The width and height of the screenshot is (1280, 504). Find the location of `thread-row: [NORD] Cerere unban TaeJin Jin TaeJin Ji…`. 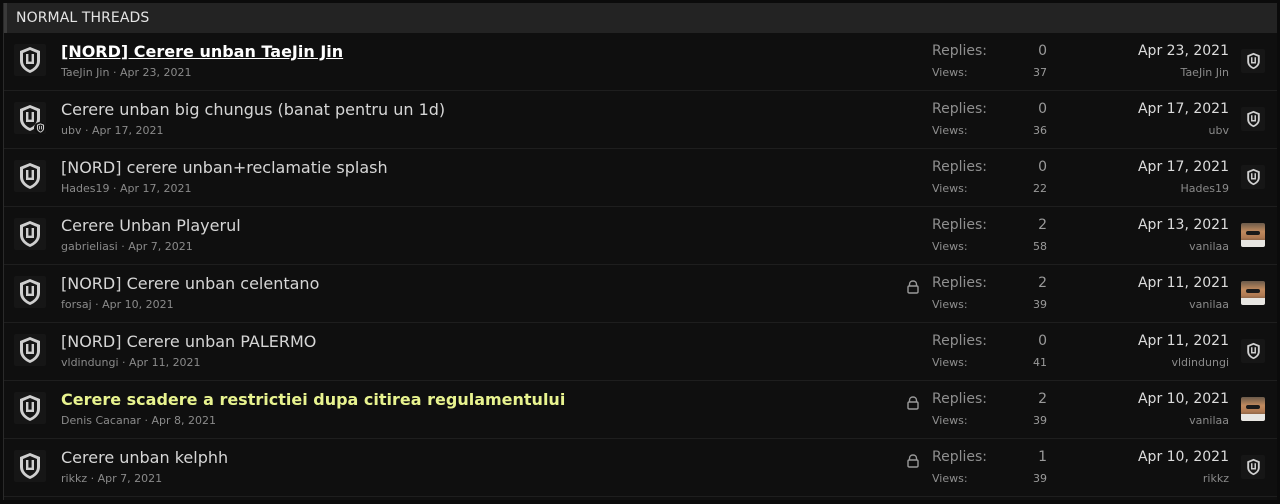

thread-row: [NORD] Cerere unban TaeJin Jin TaeJin Ji… is located at coordinates (640, 62).